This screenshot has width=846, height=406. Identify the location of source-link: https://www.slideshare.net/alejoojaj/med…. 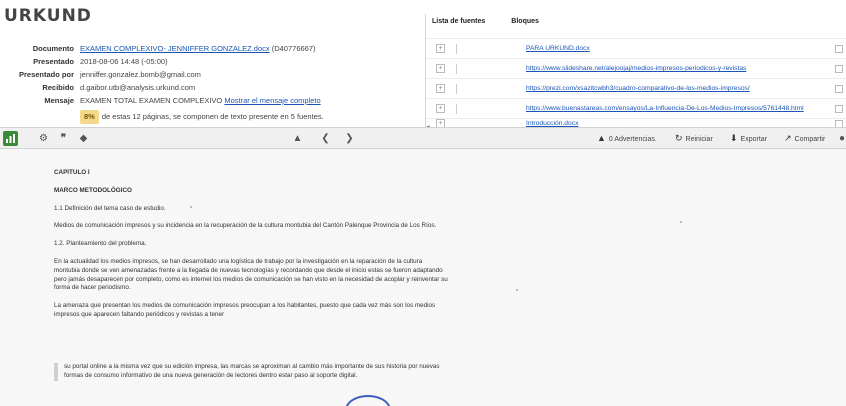
(636, 69).